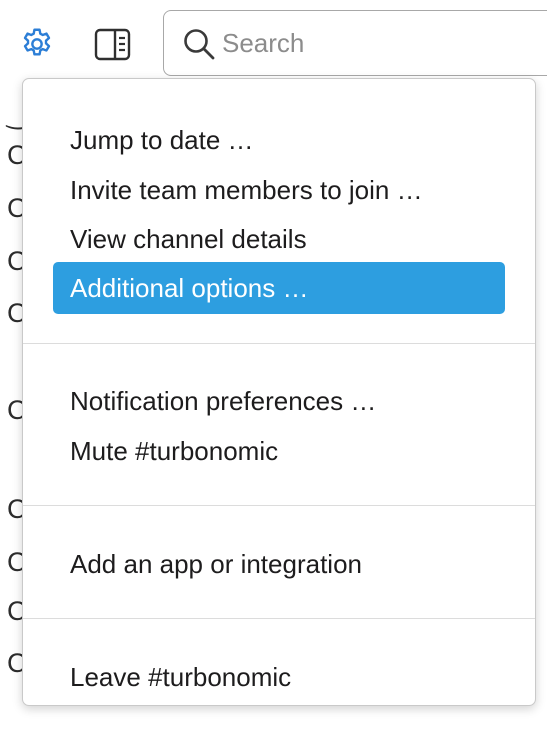 The image size is (547, 734). I want to click on menu-item-mute-channel: Mute #turbonomic, so click(279, 451).